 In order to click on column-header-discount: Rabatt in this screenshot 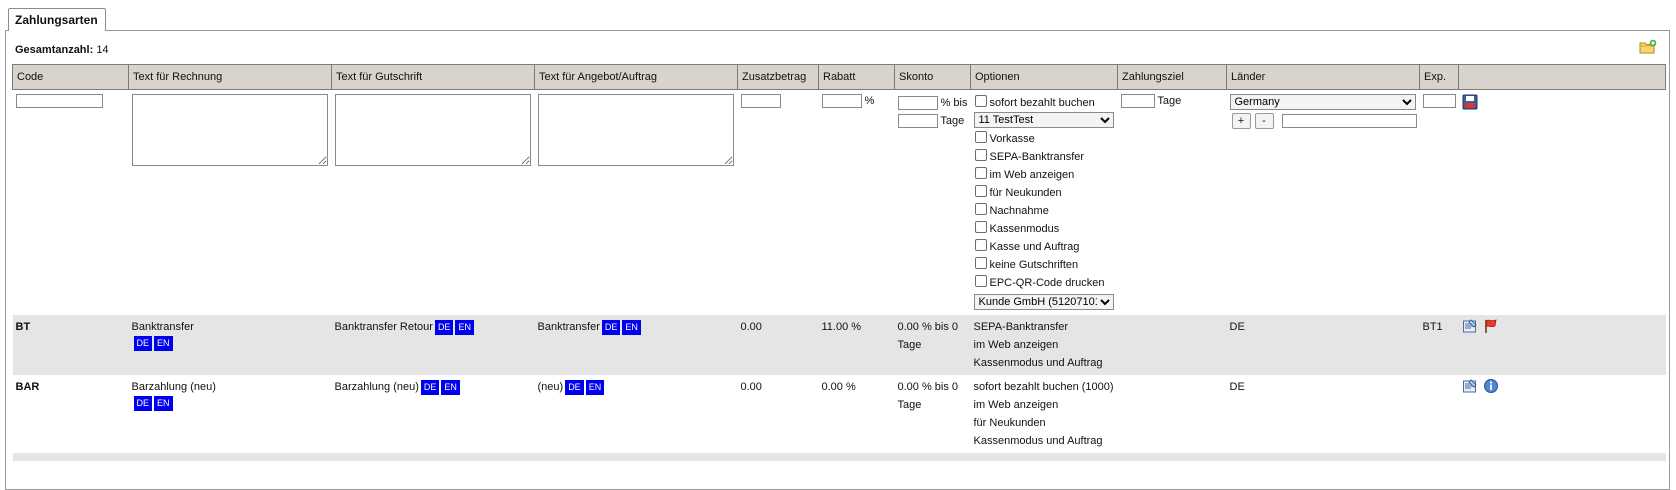, I will do `click(856, 77)`.